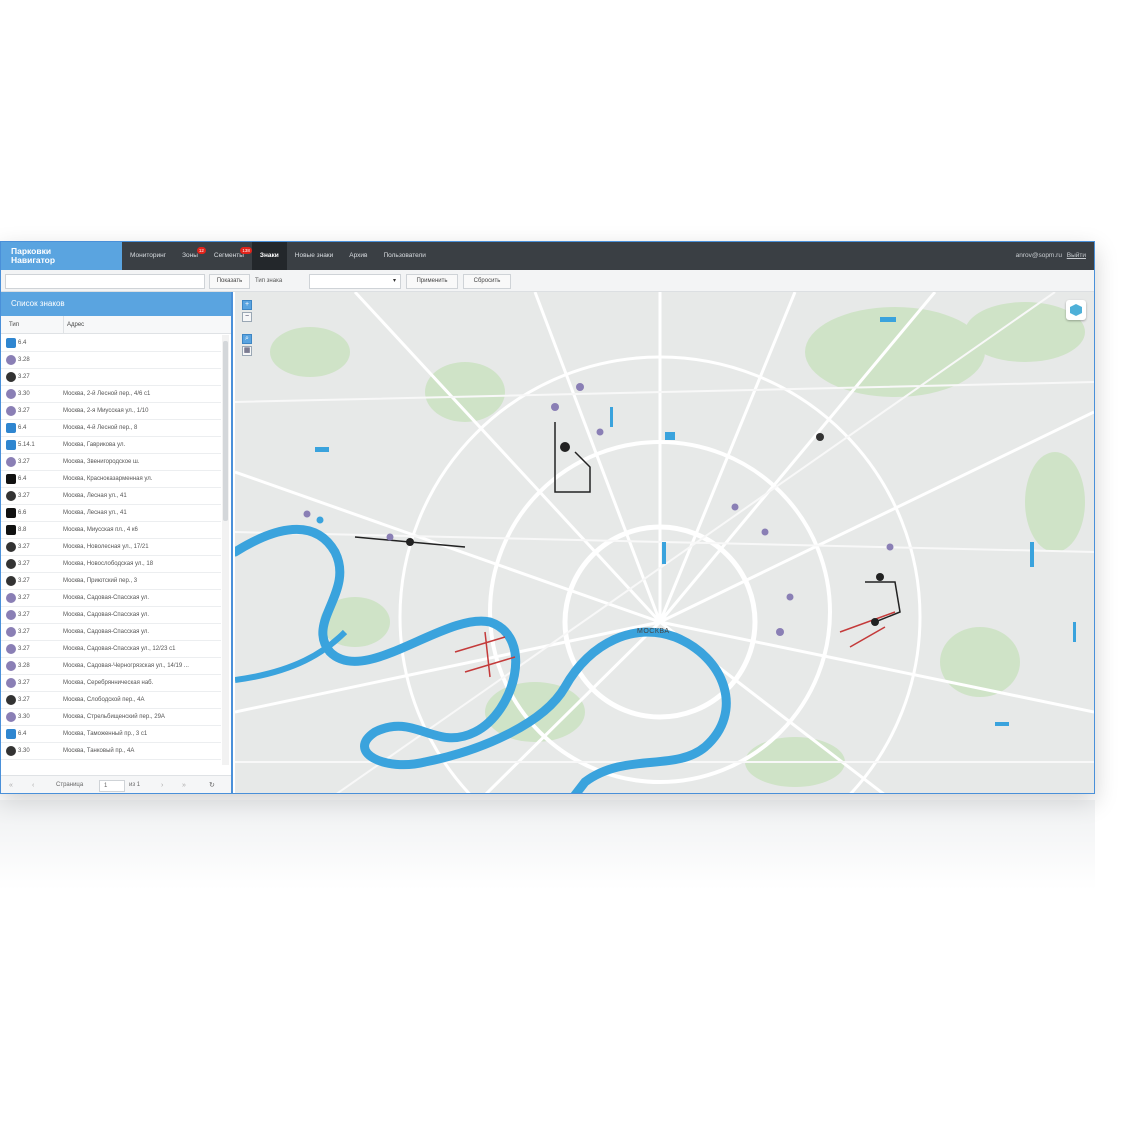 This screenshot has width=1140, height=1140. Describe the element at coordinates (432, 281) in the screenshot. I see `apply-button: Применить` at that location.